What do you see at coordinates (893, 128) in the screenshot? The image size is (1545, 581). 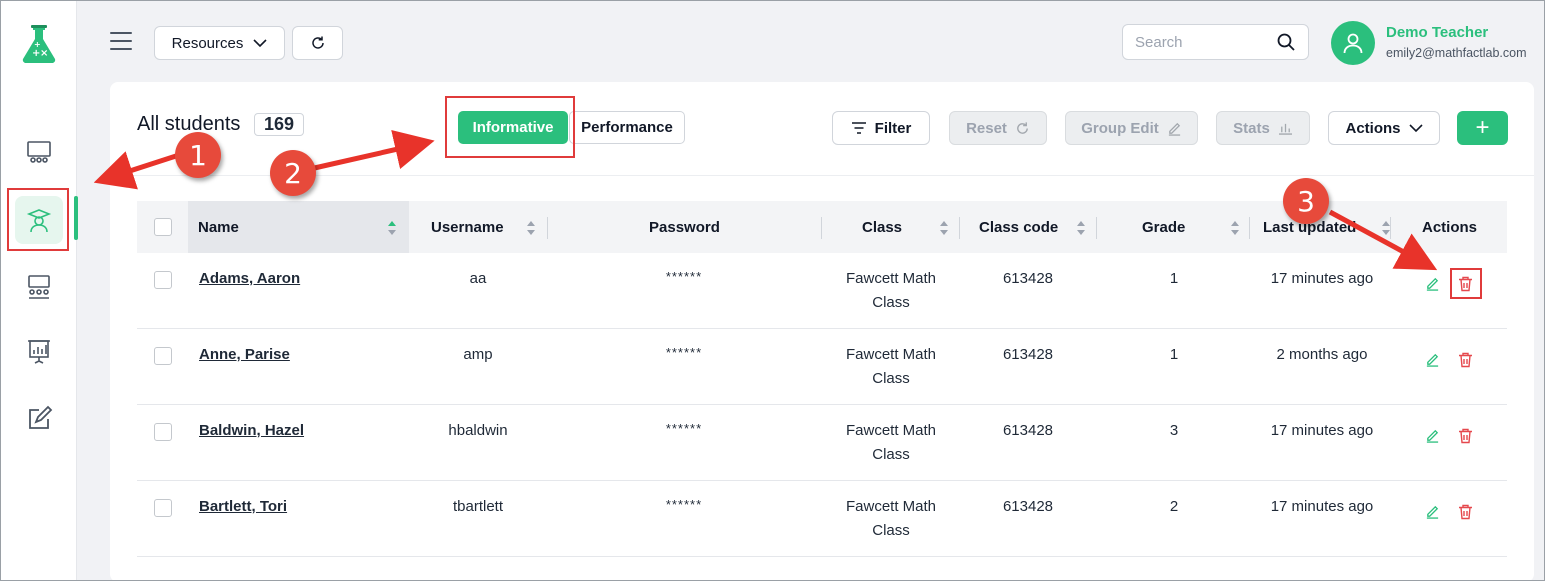 I see `filter-label: Filter` at bounding box center [893, 128].